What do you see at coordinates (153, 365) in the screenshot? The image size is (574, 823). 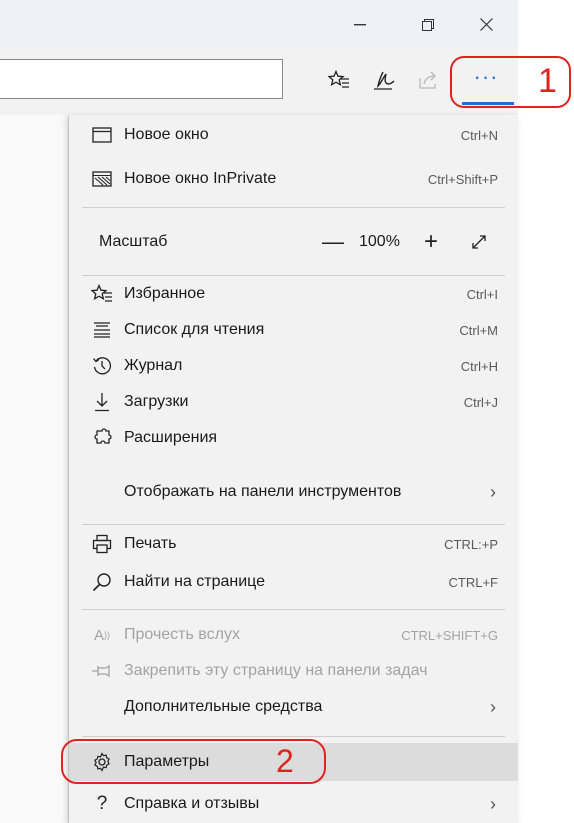 I see `menu-item-label: Журнал` at bounding box center [153, 365].